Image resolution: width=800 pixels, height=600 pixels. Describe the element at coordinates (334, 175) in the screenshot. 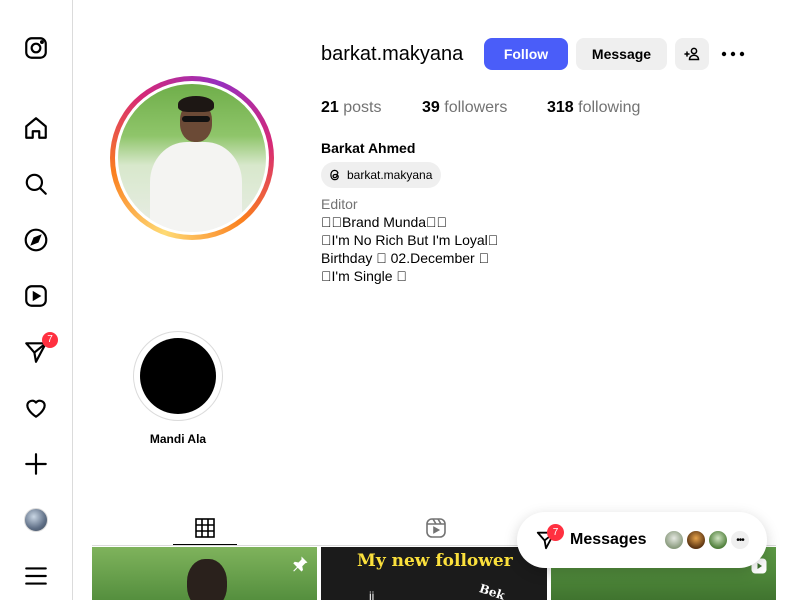

I see `threads-icon` at that location.